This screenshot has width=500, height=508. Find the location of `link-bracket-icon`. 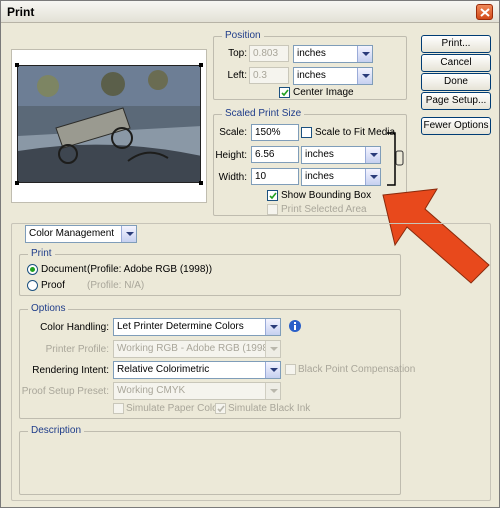

link-bracket-icon is located at coordinates (396, 159).